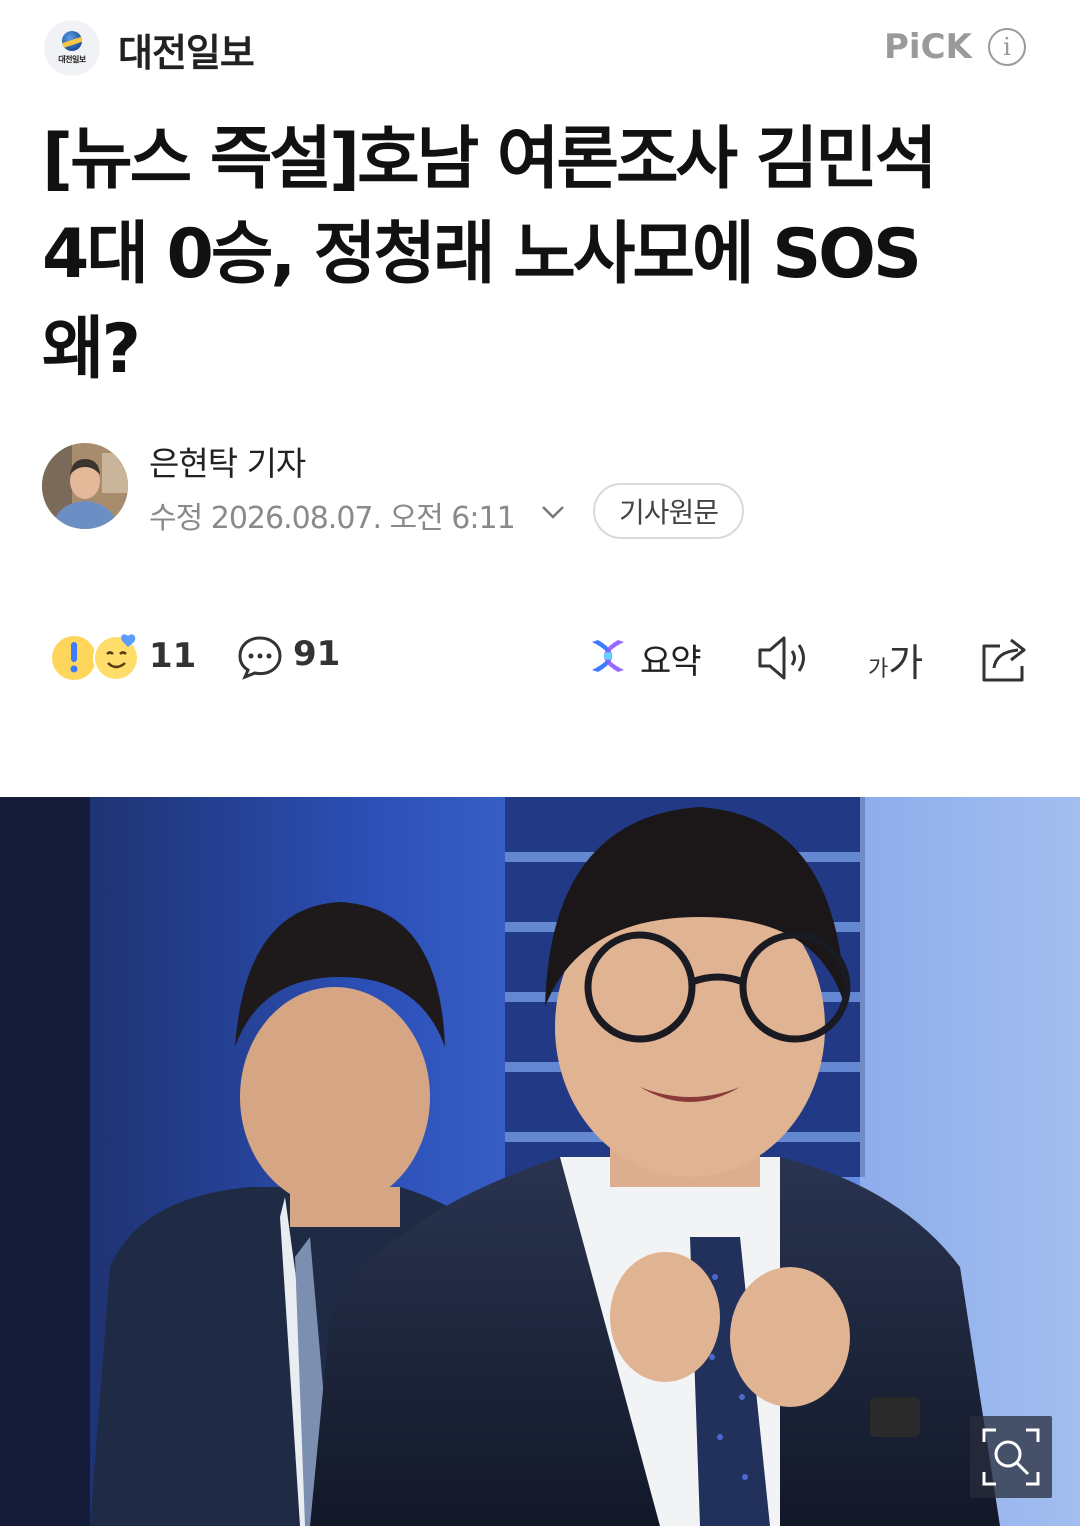 The width and height of the screenshot is (1080, 1526). What do you see at coordinates (671, 658) in the screenshot?
I see `summary-button: 요약` at bounding box center [671, 658].